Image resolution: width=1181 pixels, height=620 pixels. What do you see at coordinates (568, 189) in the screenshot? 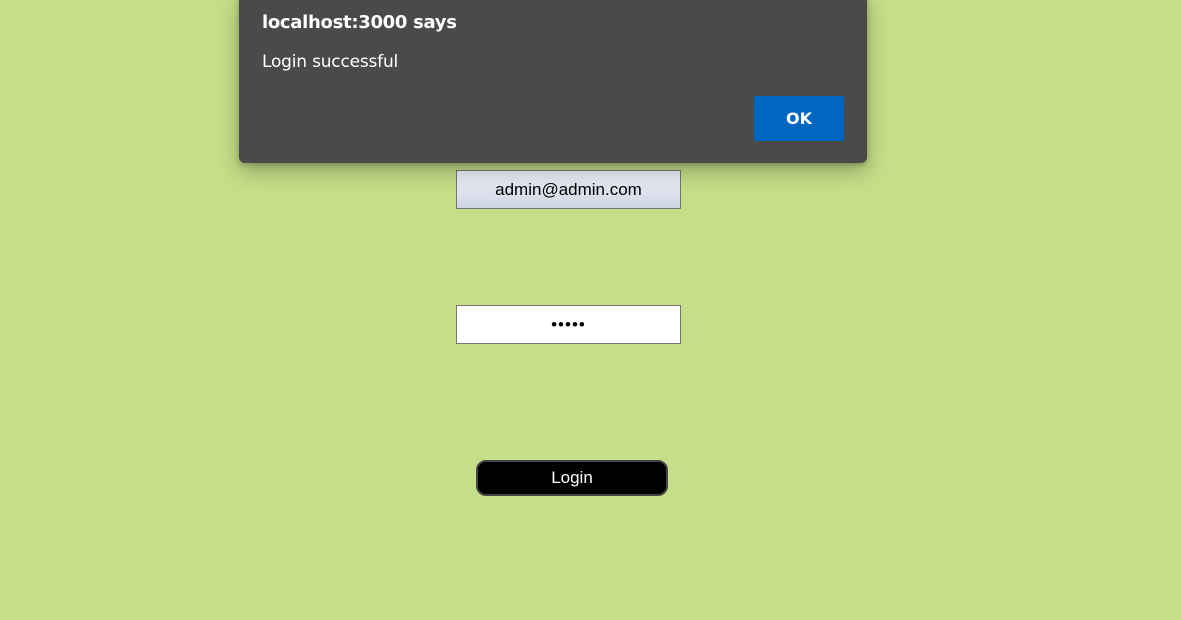
I see `email-field` at bounding box center [568, 189].